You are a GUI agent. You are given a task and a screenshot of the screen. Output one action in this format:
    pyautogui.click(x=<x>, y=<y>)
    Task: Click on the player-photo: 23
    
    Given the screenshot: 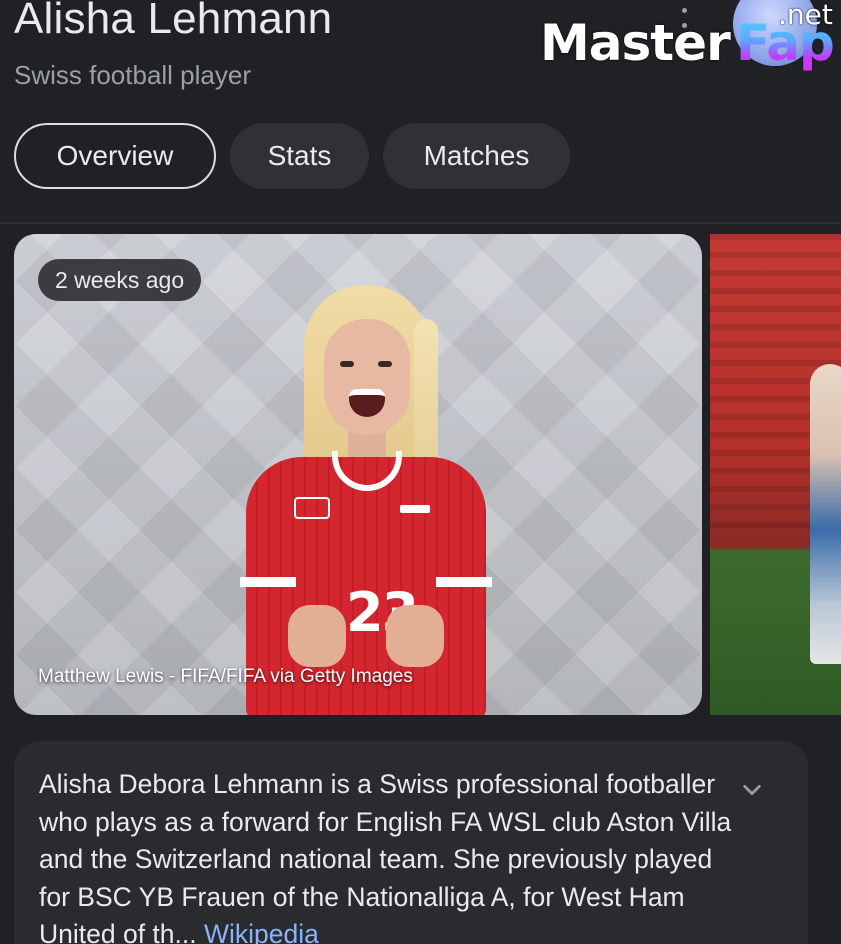 What is the action you would take?
    pyautogui.click(x=366, y=497)
    